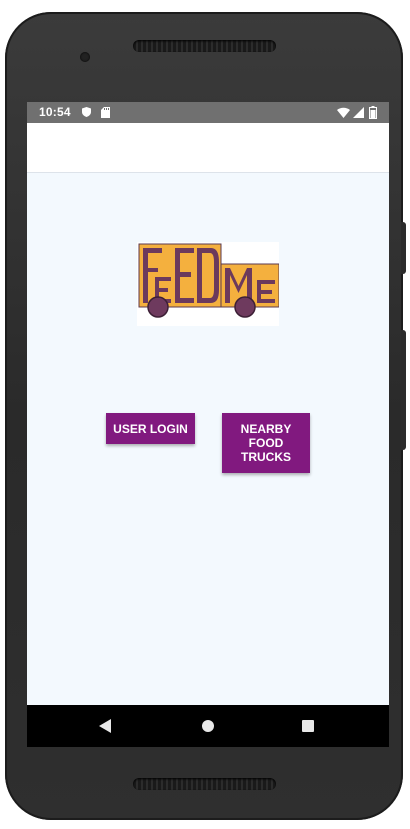  Describe the element at coordinates (403, 390) in the screenshot. I see `volume-button` at that location.